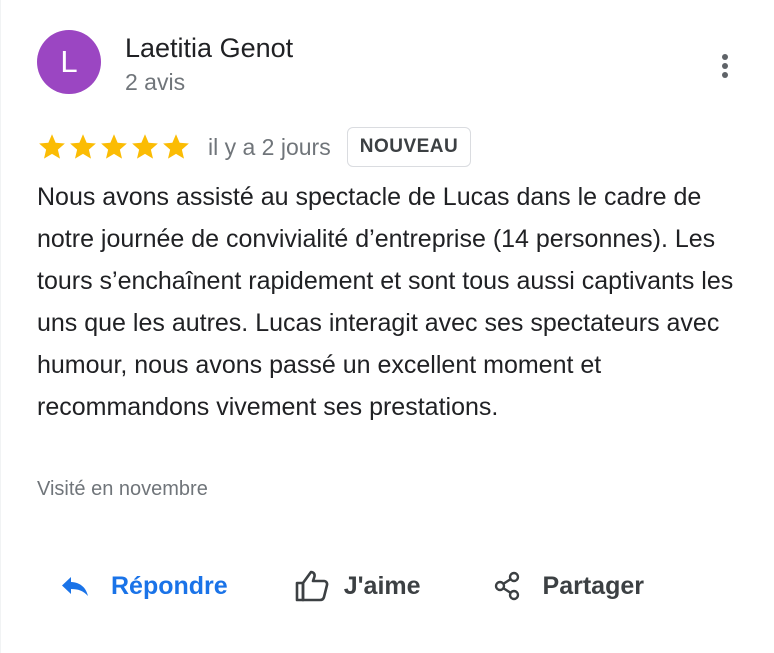  I want to click on reply-label: Répondre, so click(169, 585).